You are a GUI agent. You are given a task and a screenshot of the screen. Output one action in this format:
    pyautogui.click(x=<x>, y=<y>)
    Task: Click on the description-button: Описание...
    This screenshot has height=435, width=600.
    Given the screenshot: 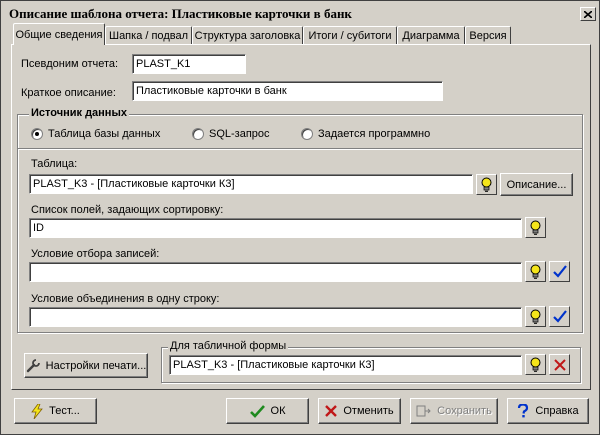 What is the action you would take?
    pyautogui.click(x=536, y=184)
    